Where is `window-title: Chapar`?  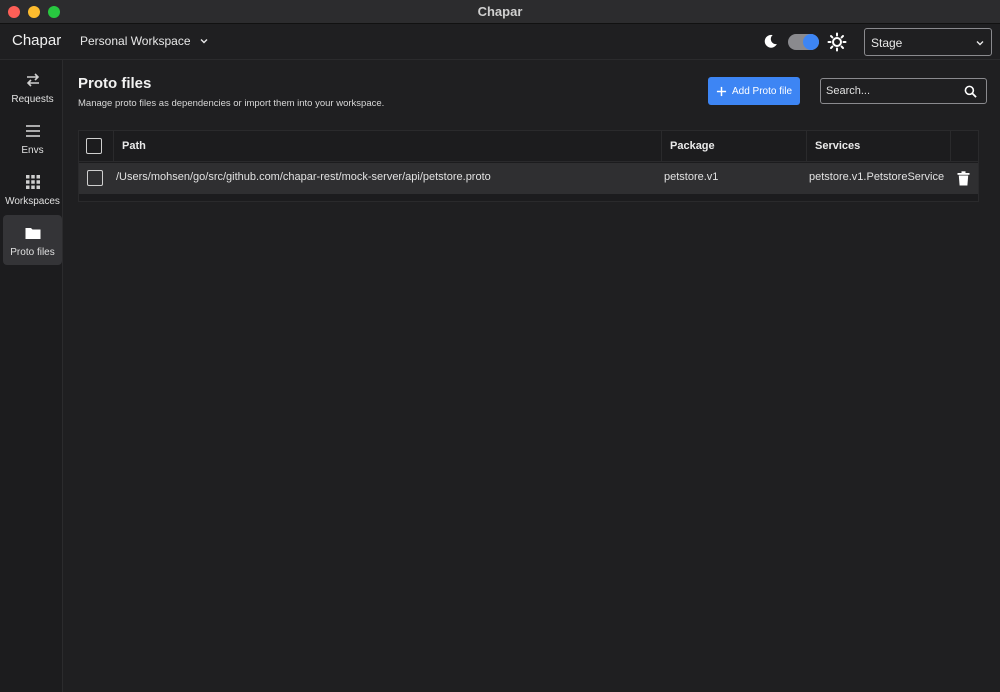 window-title: Chapar is located at coordinates (500, 11).